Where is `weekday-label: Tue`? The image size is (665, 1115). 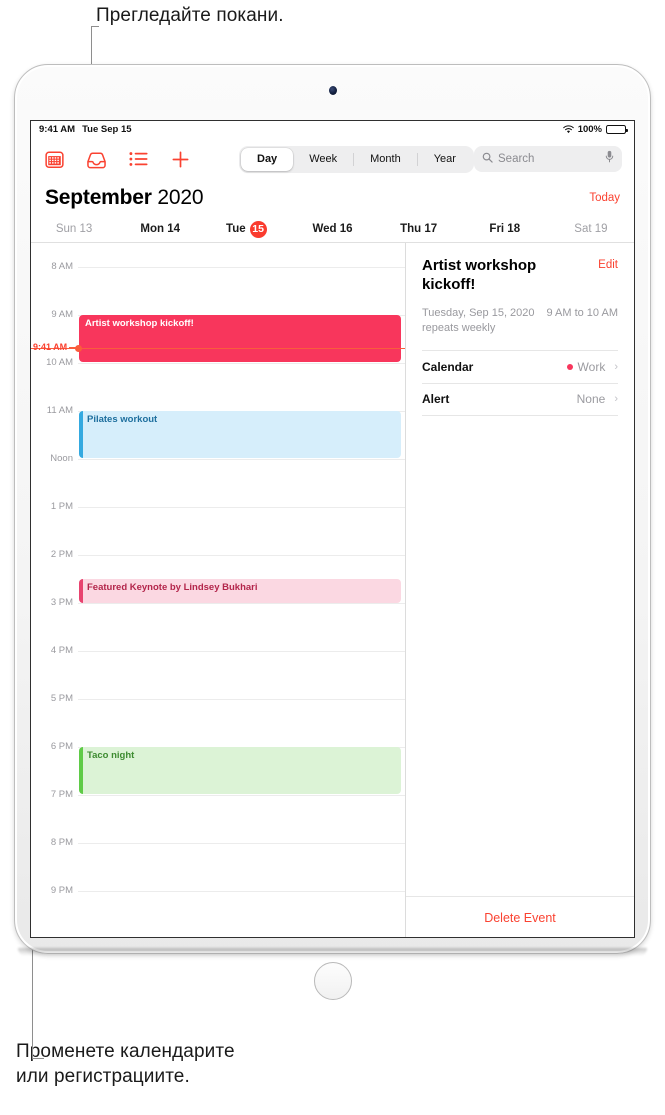 weekday-label: Tue is located at coordinates (236, 229).